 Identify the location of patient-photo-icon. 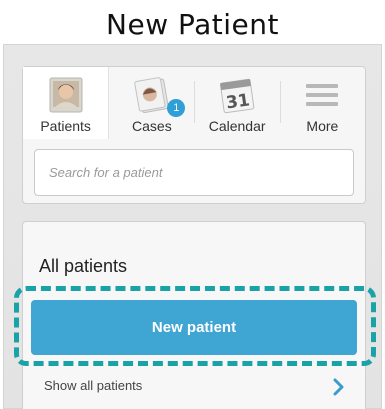
(66, 95).